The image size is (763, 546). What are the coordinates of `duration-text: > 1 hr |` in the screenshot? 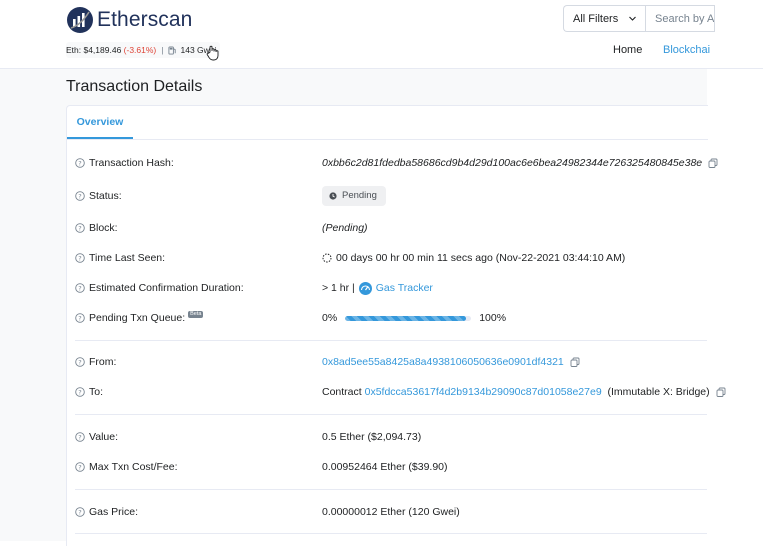 It's located at (338, 288).